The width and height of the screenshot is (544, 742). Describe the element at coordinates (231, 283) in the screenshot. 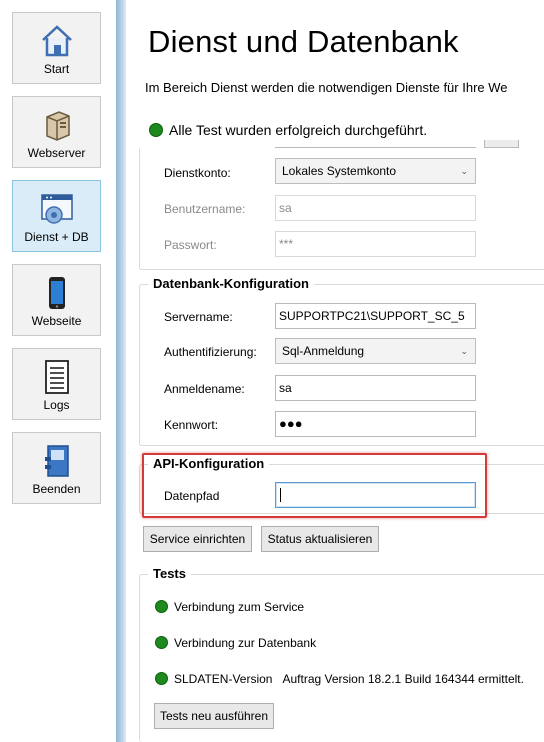

I see `database-group-title: Datenbank-Konfiguration` at that location.